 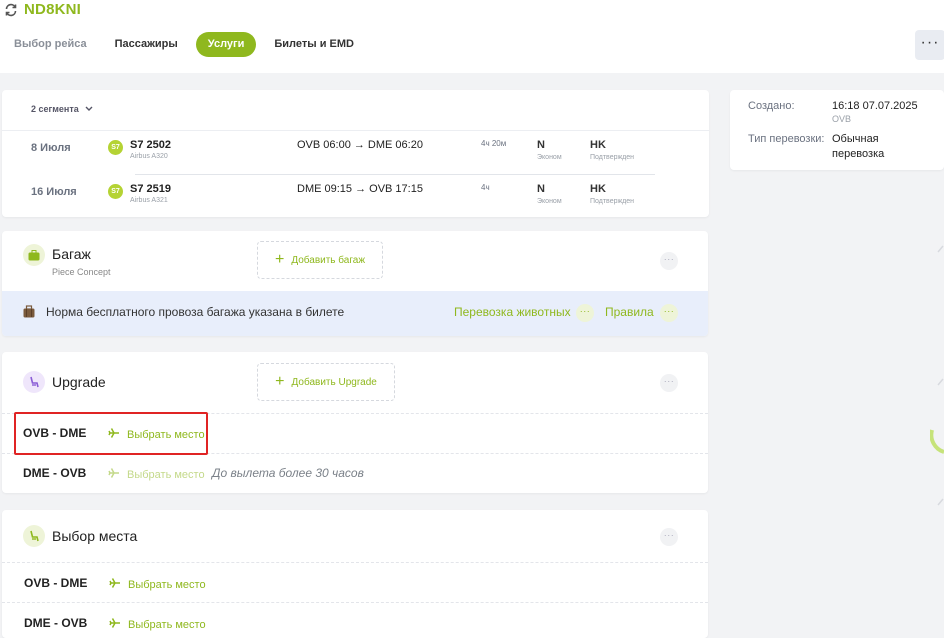 I want to click on seat-route: OVB - DME, so click(x=56, y=583).